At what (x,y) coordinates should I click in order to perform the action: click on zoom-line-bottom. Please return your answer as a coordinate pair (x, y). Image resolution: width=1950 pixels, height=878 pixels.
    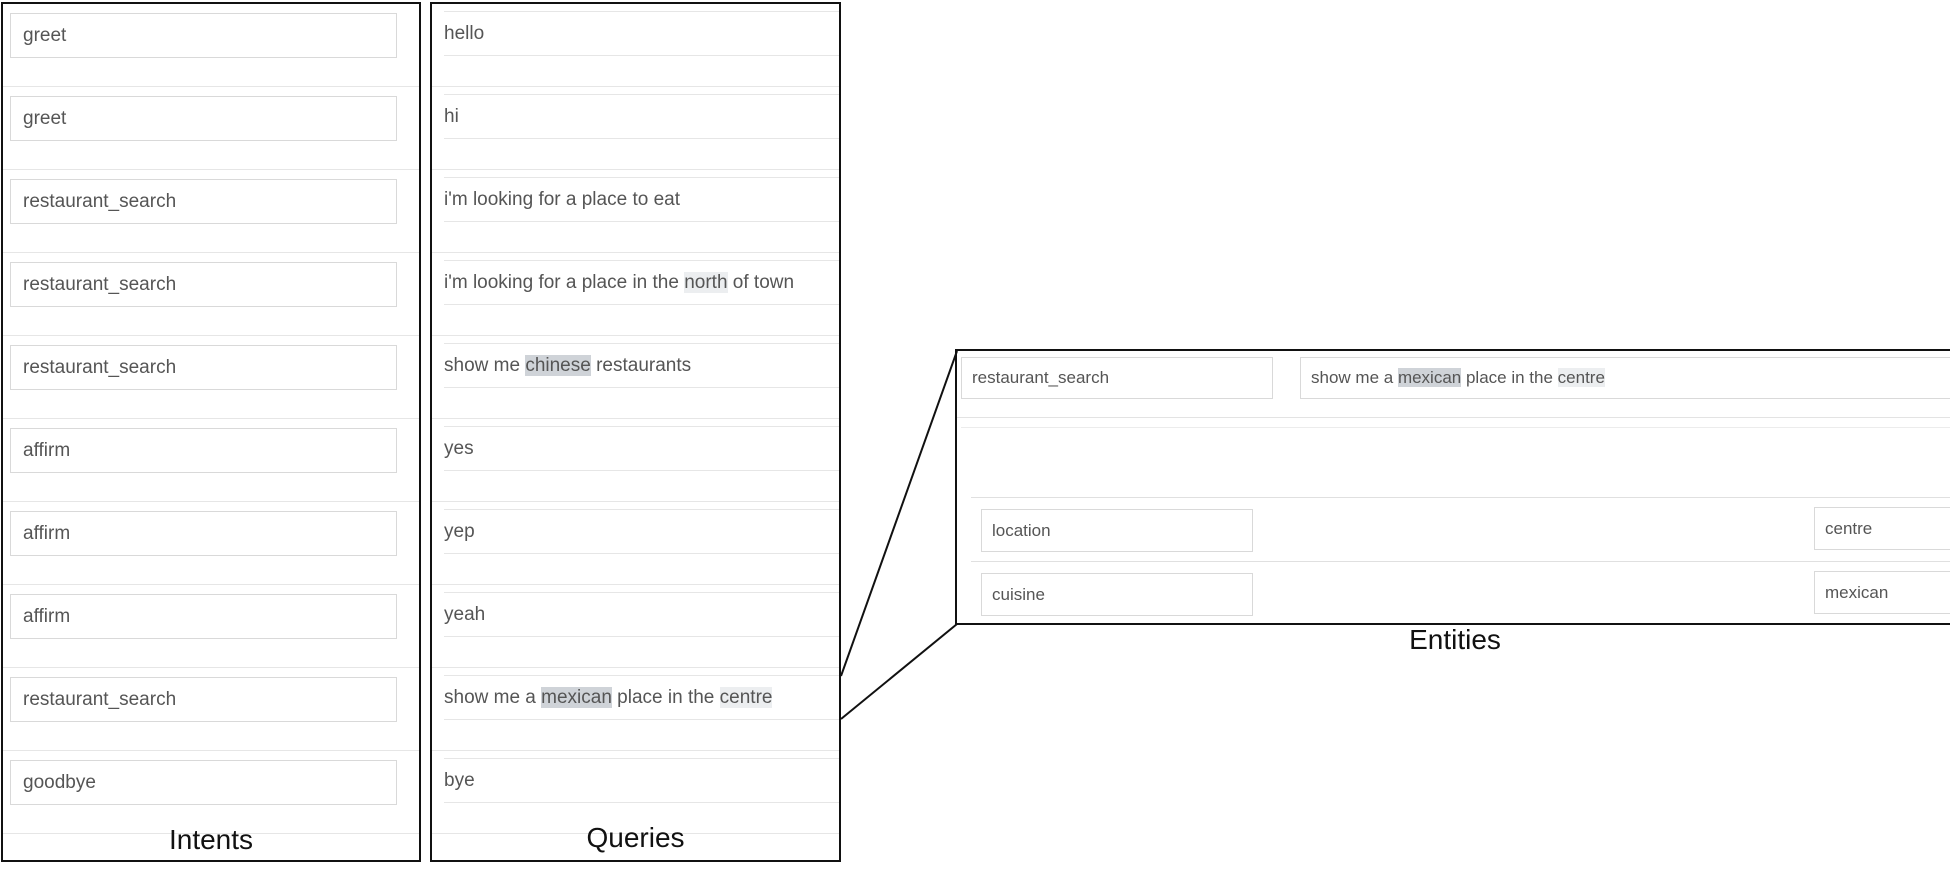
    Looking at the image, I should click on (899, 671).